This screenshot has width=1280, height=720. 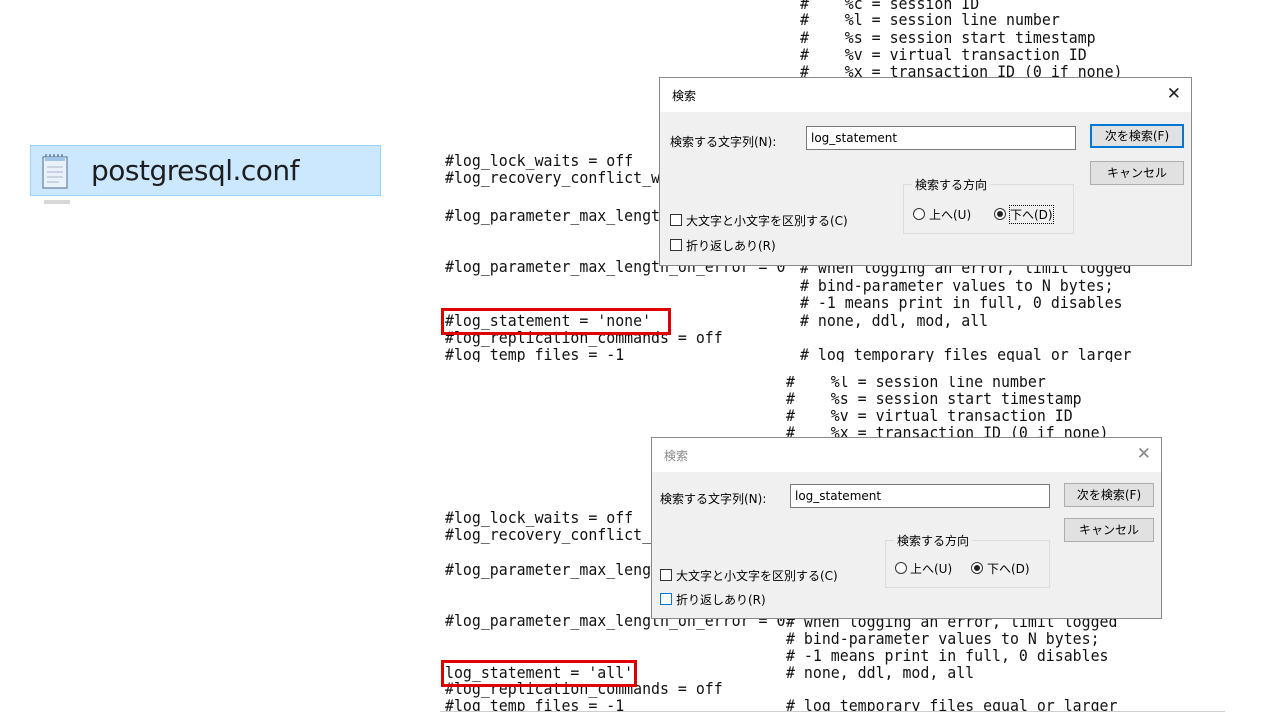 What do you see at coordinates (57, 202) in the screenshot?
I see `file-item-partial` at bounding box center [57, 202].